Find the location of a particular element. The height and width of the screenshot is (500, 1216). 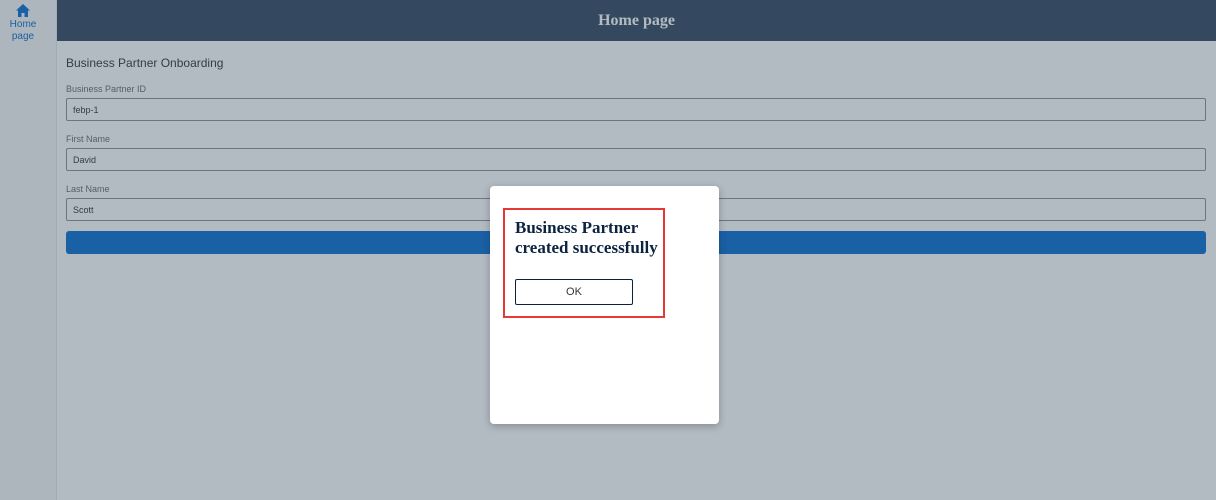

dialog-message: Business Partner created successfully is located at coordinates (586, 237).